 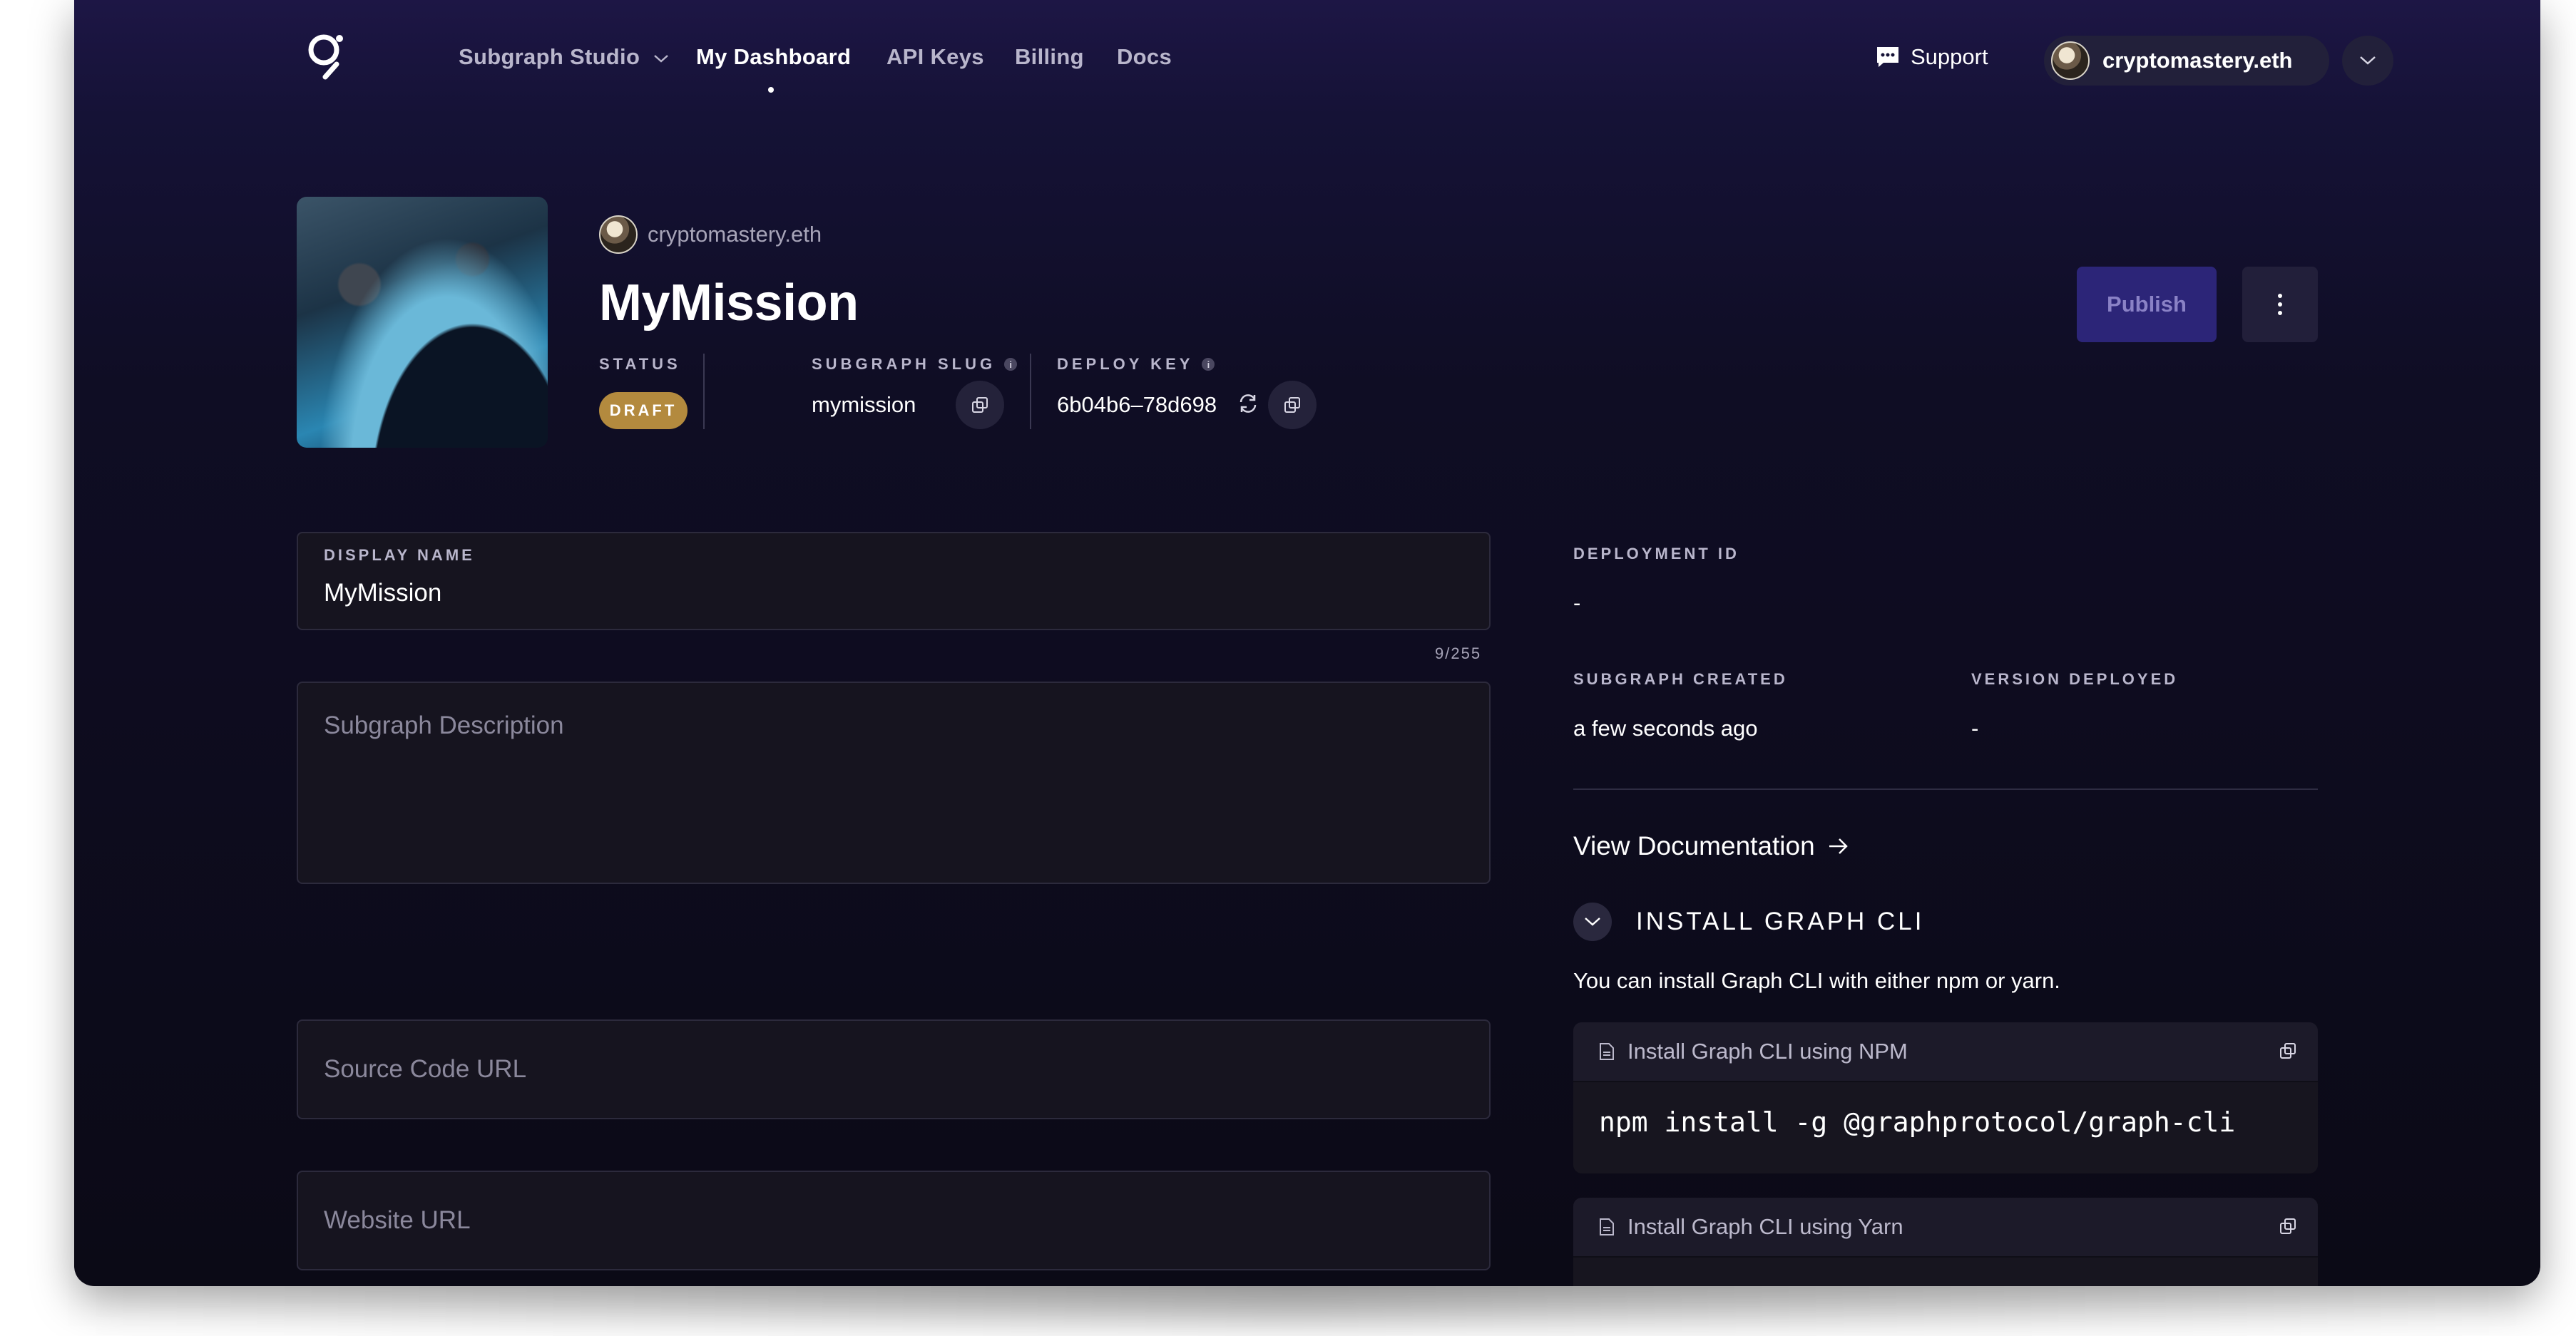 I want to click on deploy-key-value: 6b04b6–78d698, so click(x=1137, y=404).